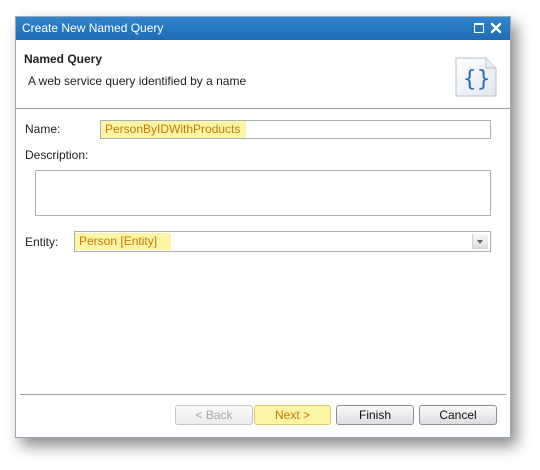 Image resolution: width=540 pixels, height=470 pixels. I want to click on name-value: PersonByIDWithProducts, so click(173, 129).